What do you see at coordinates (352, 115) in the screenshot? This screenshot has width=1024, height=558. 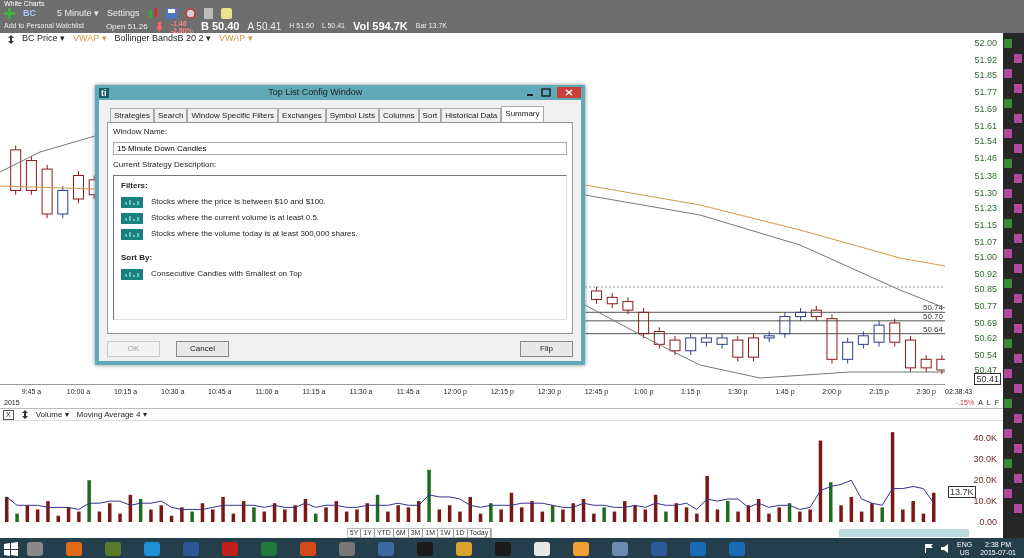 I see `tab: Symbol Lists` at bounding box center [352, 115].